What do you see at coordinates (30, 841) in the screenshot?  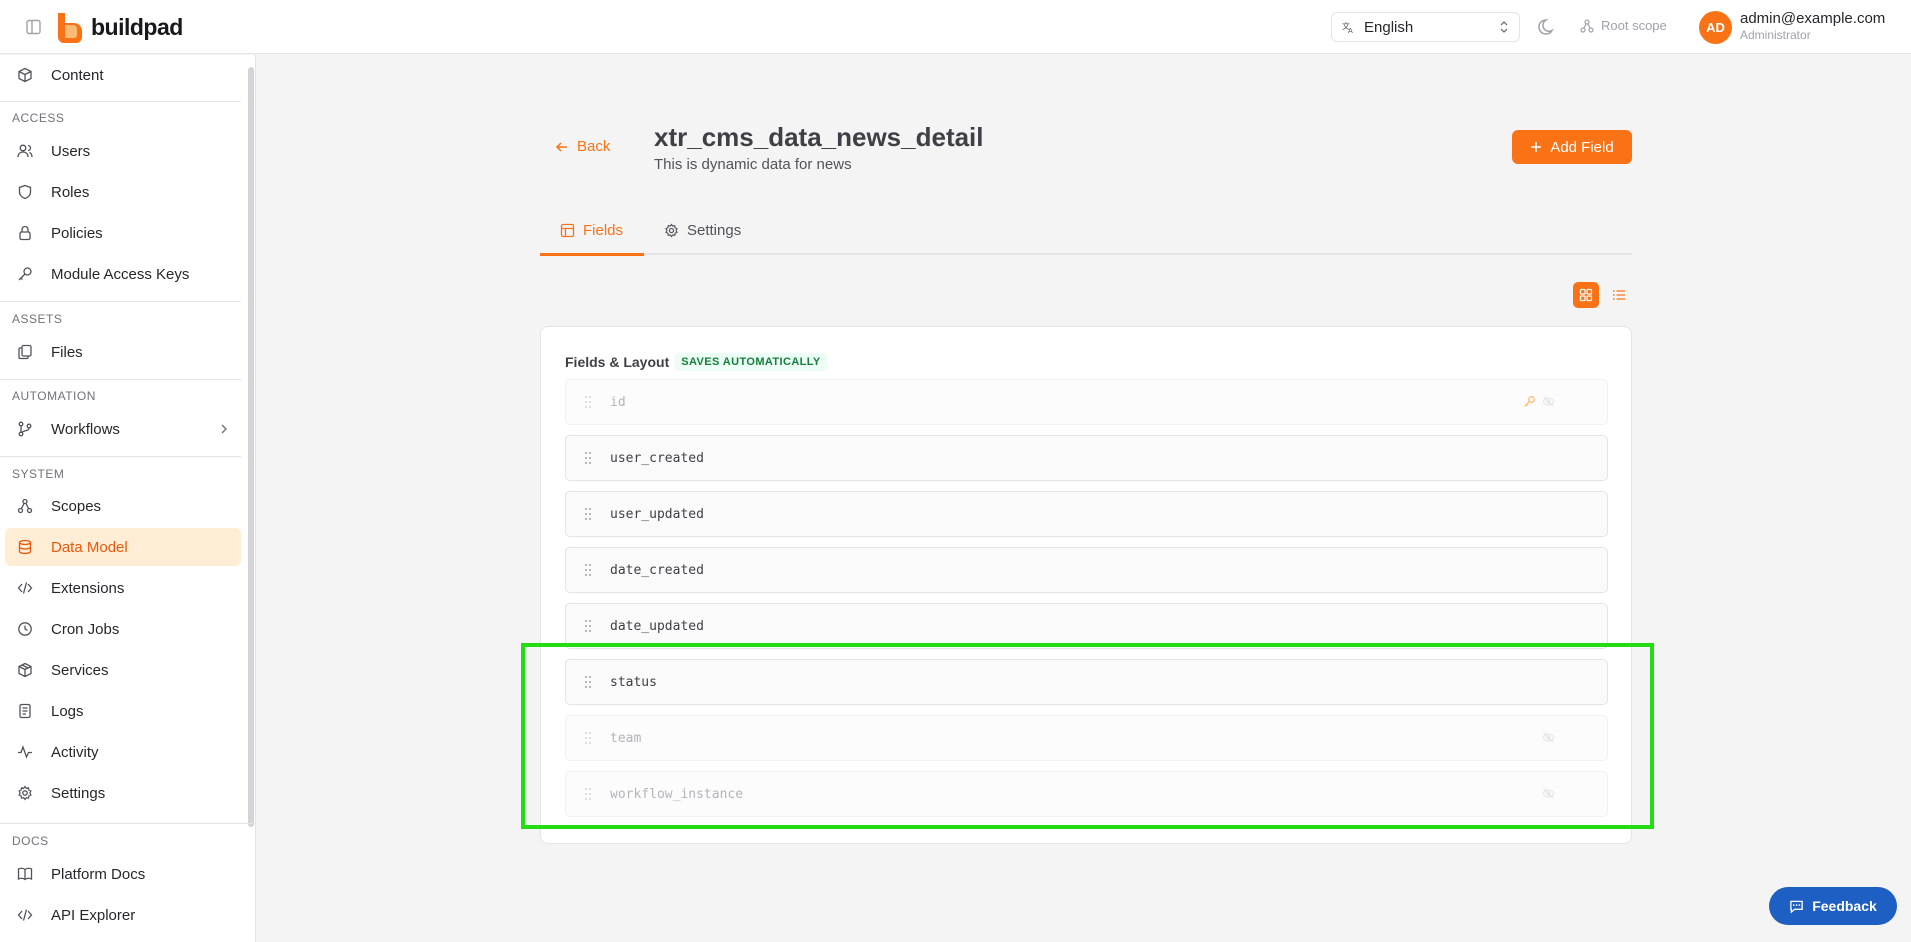 I see `section-docs: DOCS` at bounding box center [30, 841].